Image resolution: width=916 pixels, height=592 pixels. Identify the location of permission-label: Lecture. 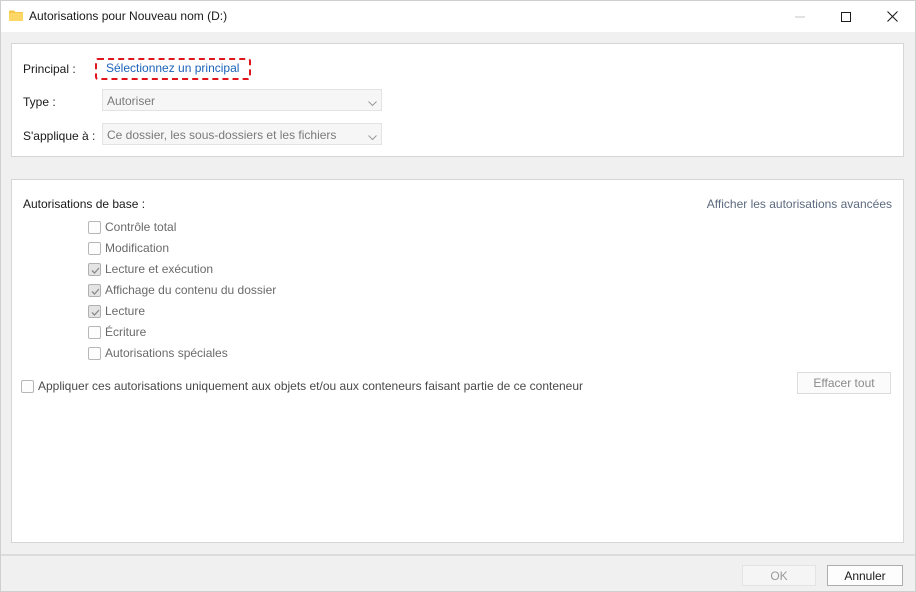
(125, 311).